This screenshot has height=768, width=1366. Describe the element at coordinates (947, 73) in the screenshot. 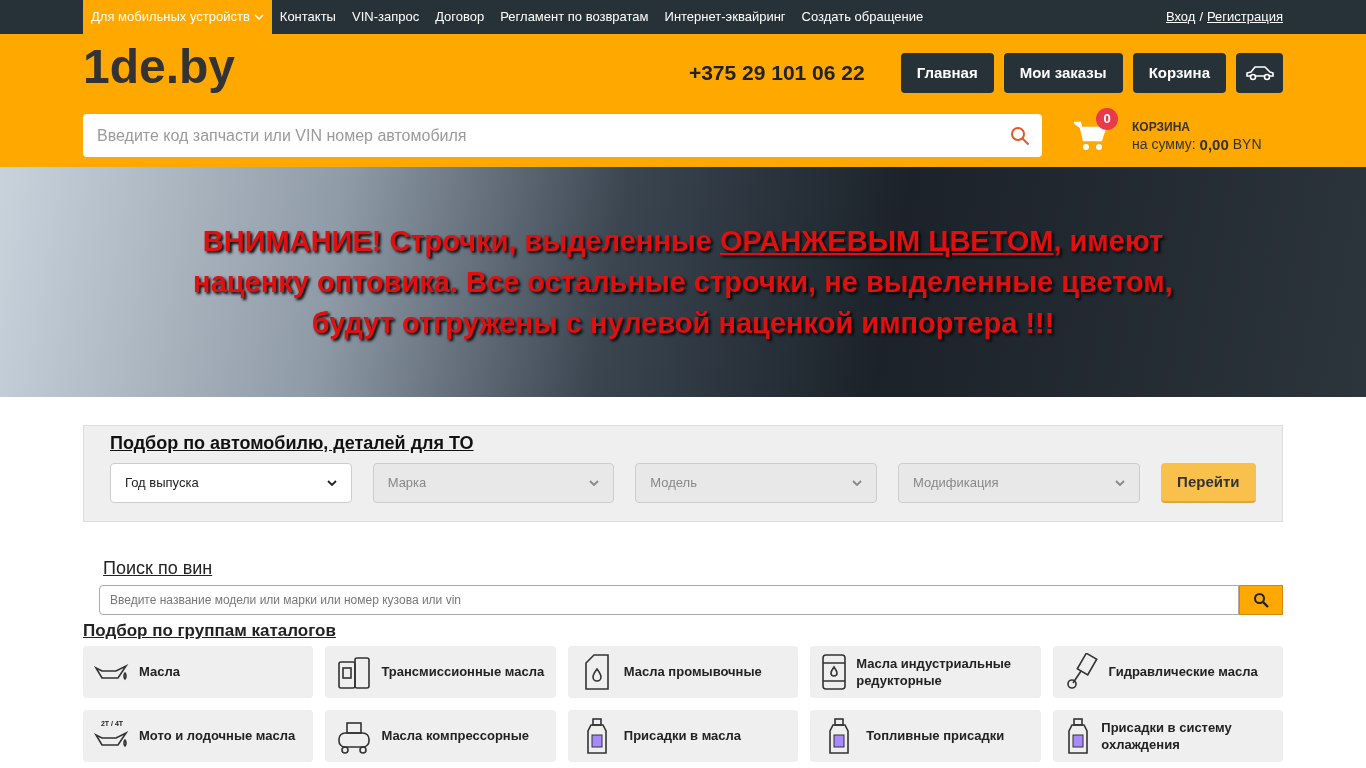

I see `header-button: Главная` at that location.